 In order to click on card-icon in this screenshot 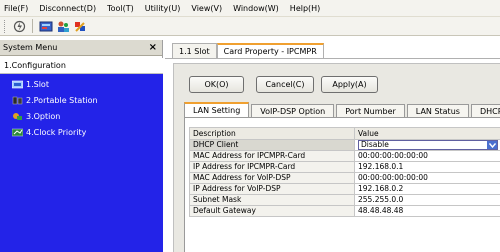, I will do `click(45, 26)`.